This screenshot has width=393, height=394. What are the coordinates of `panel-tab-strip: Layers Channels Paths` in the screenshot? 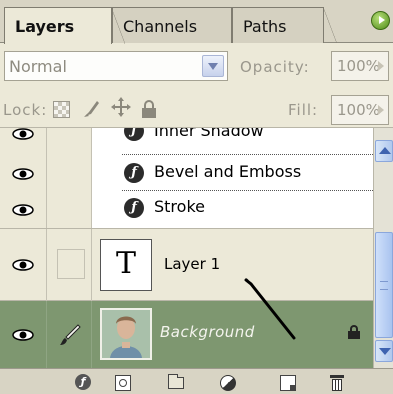 It's located at (196, 22).